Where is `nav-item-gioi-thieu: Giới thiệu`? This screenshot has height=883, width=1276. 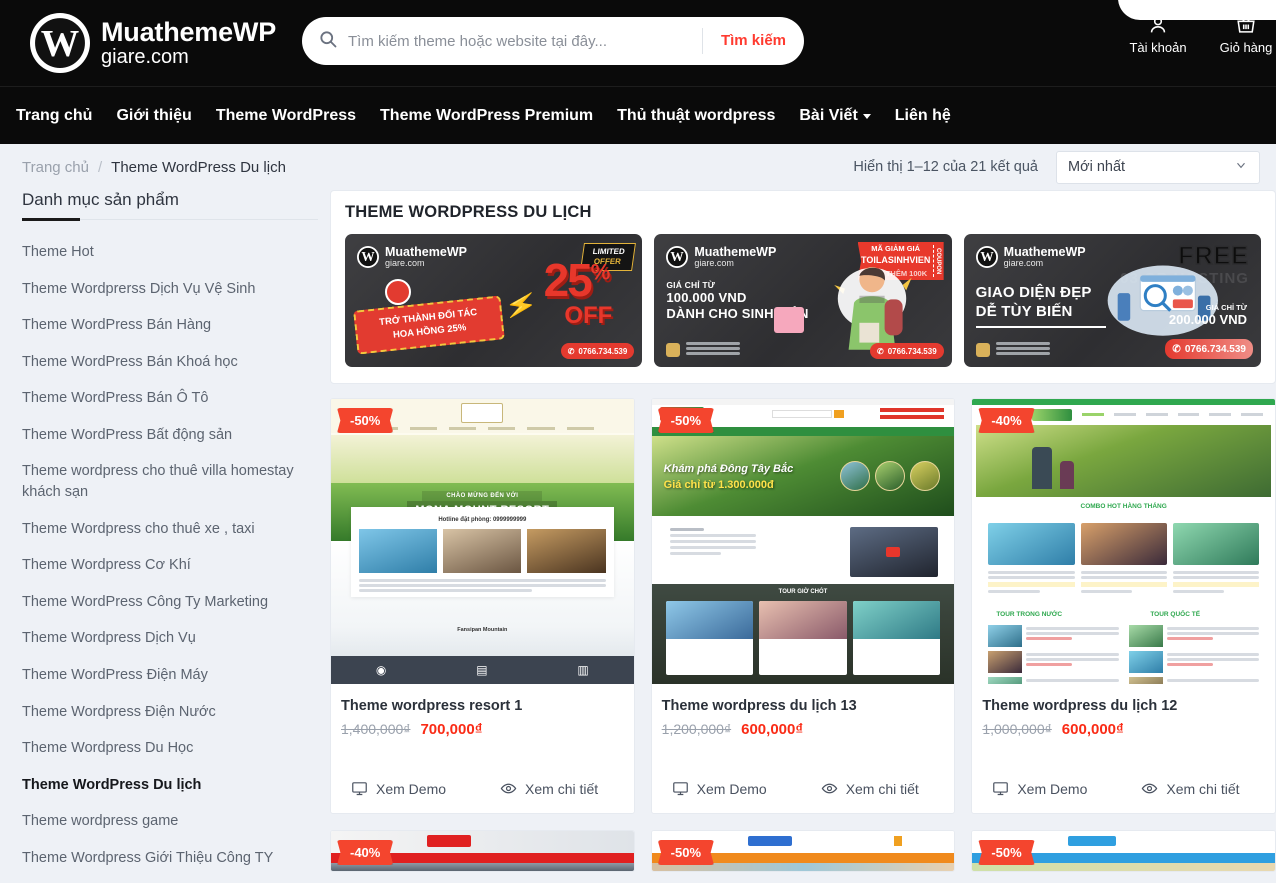 nav-item-gioi-thieu: Giới thiệu is located at coordinates (153, 116).